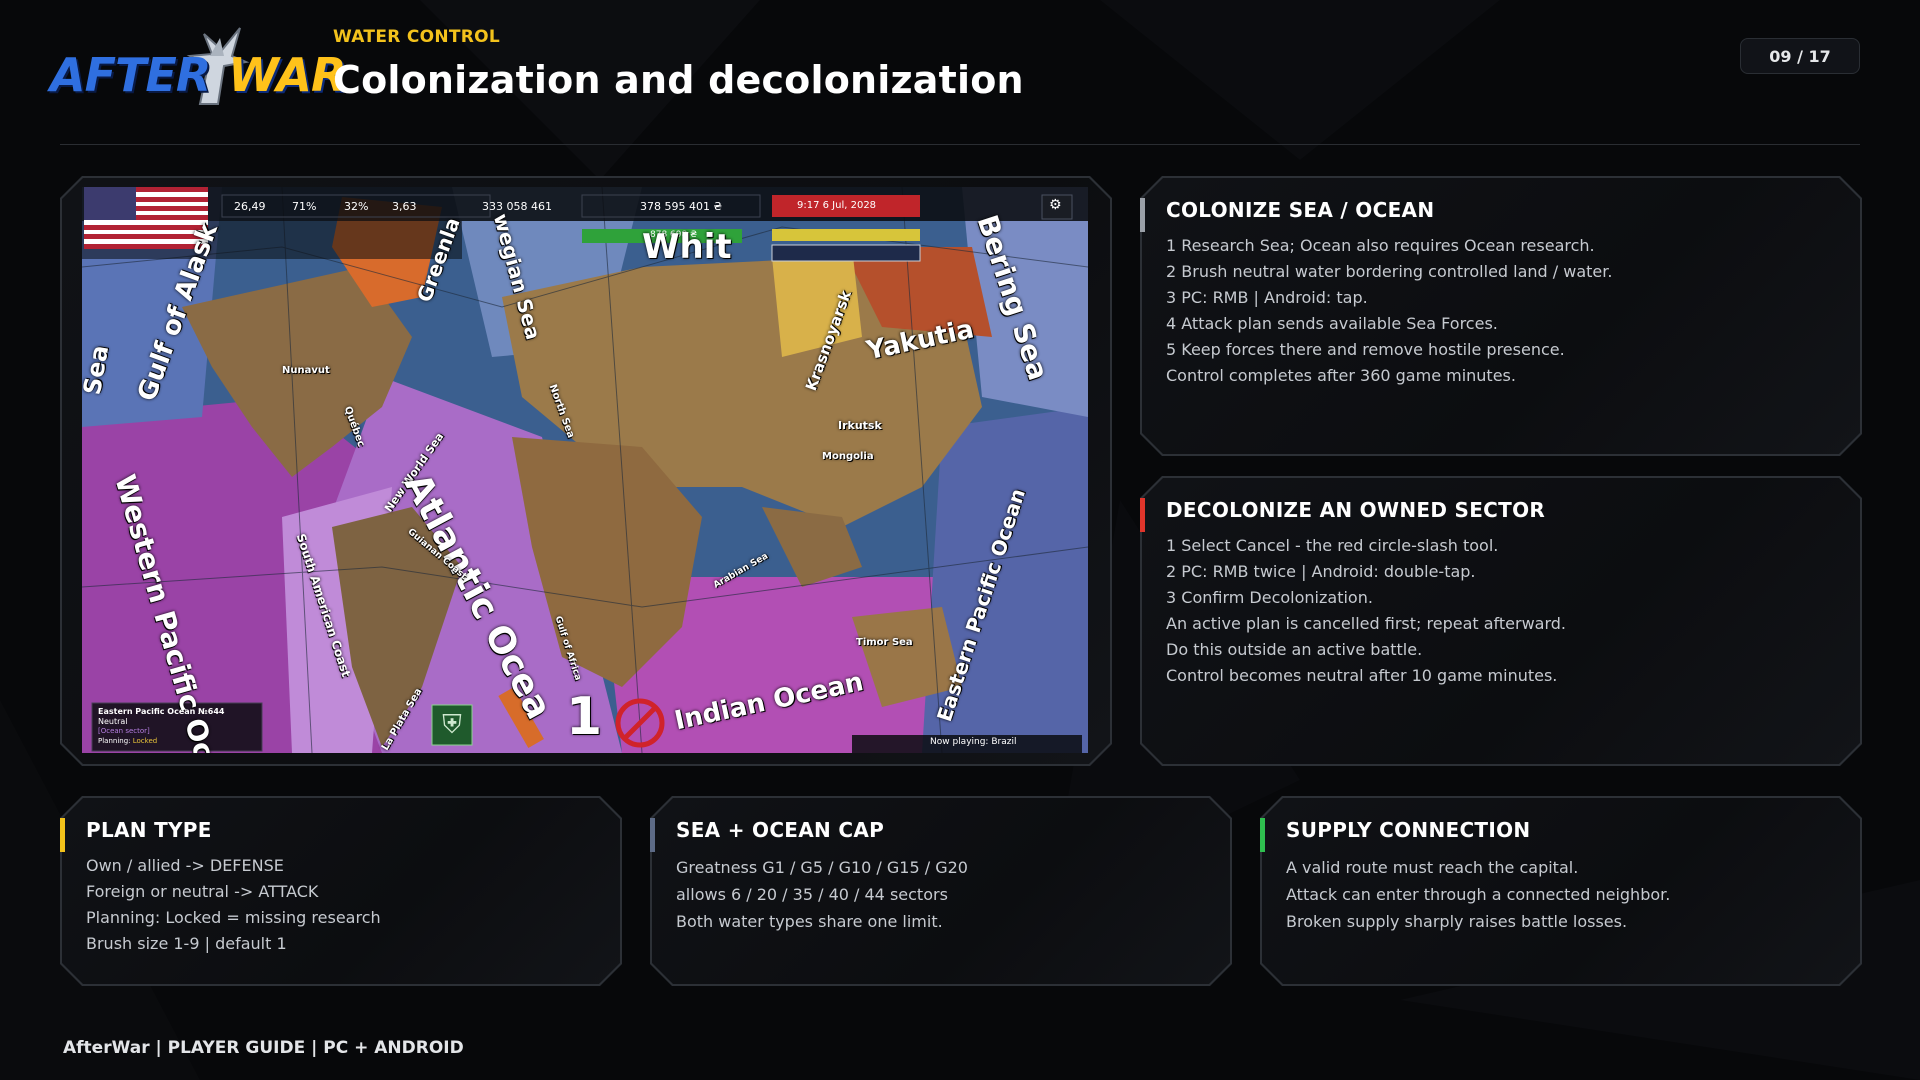 Image resolution: width=1920 pixels, height=1080 pixels. Describe the element at coordinates (186, 943) in the screenshot. I see `plan-type-line: Brush size 1-9 | default 1` at that location.